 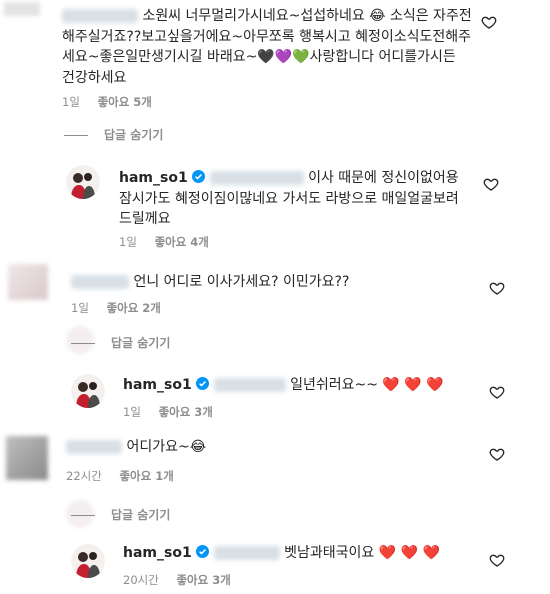 I want to click on comment-1-likes: 좋아요 5개, so click(x=125, y=102).